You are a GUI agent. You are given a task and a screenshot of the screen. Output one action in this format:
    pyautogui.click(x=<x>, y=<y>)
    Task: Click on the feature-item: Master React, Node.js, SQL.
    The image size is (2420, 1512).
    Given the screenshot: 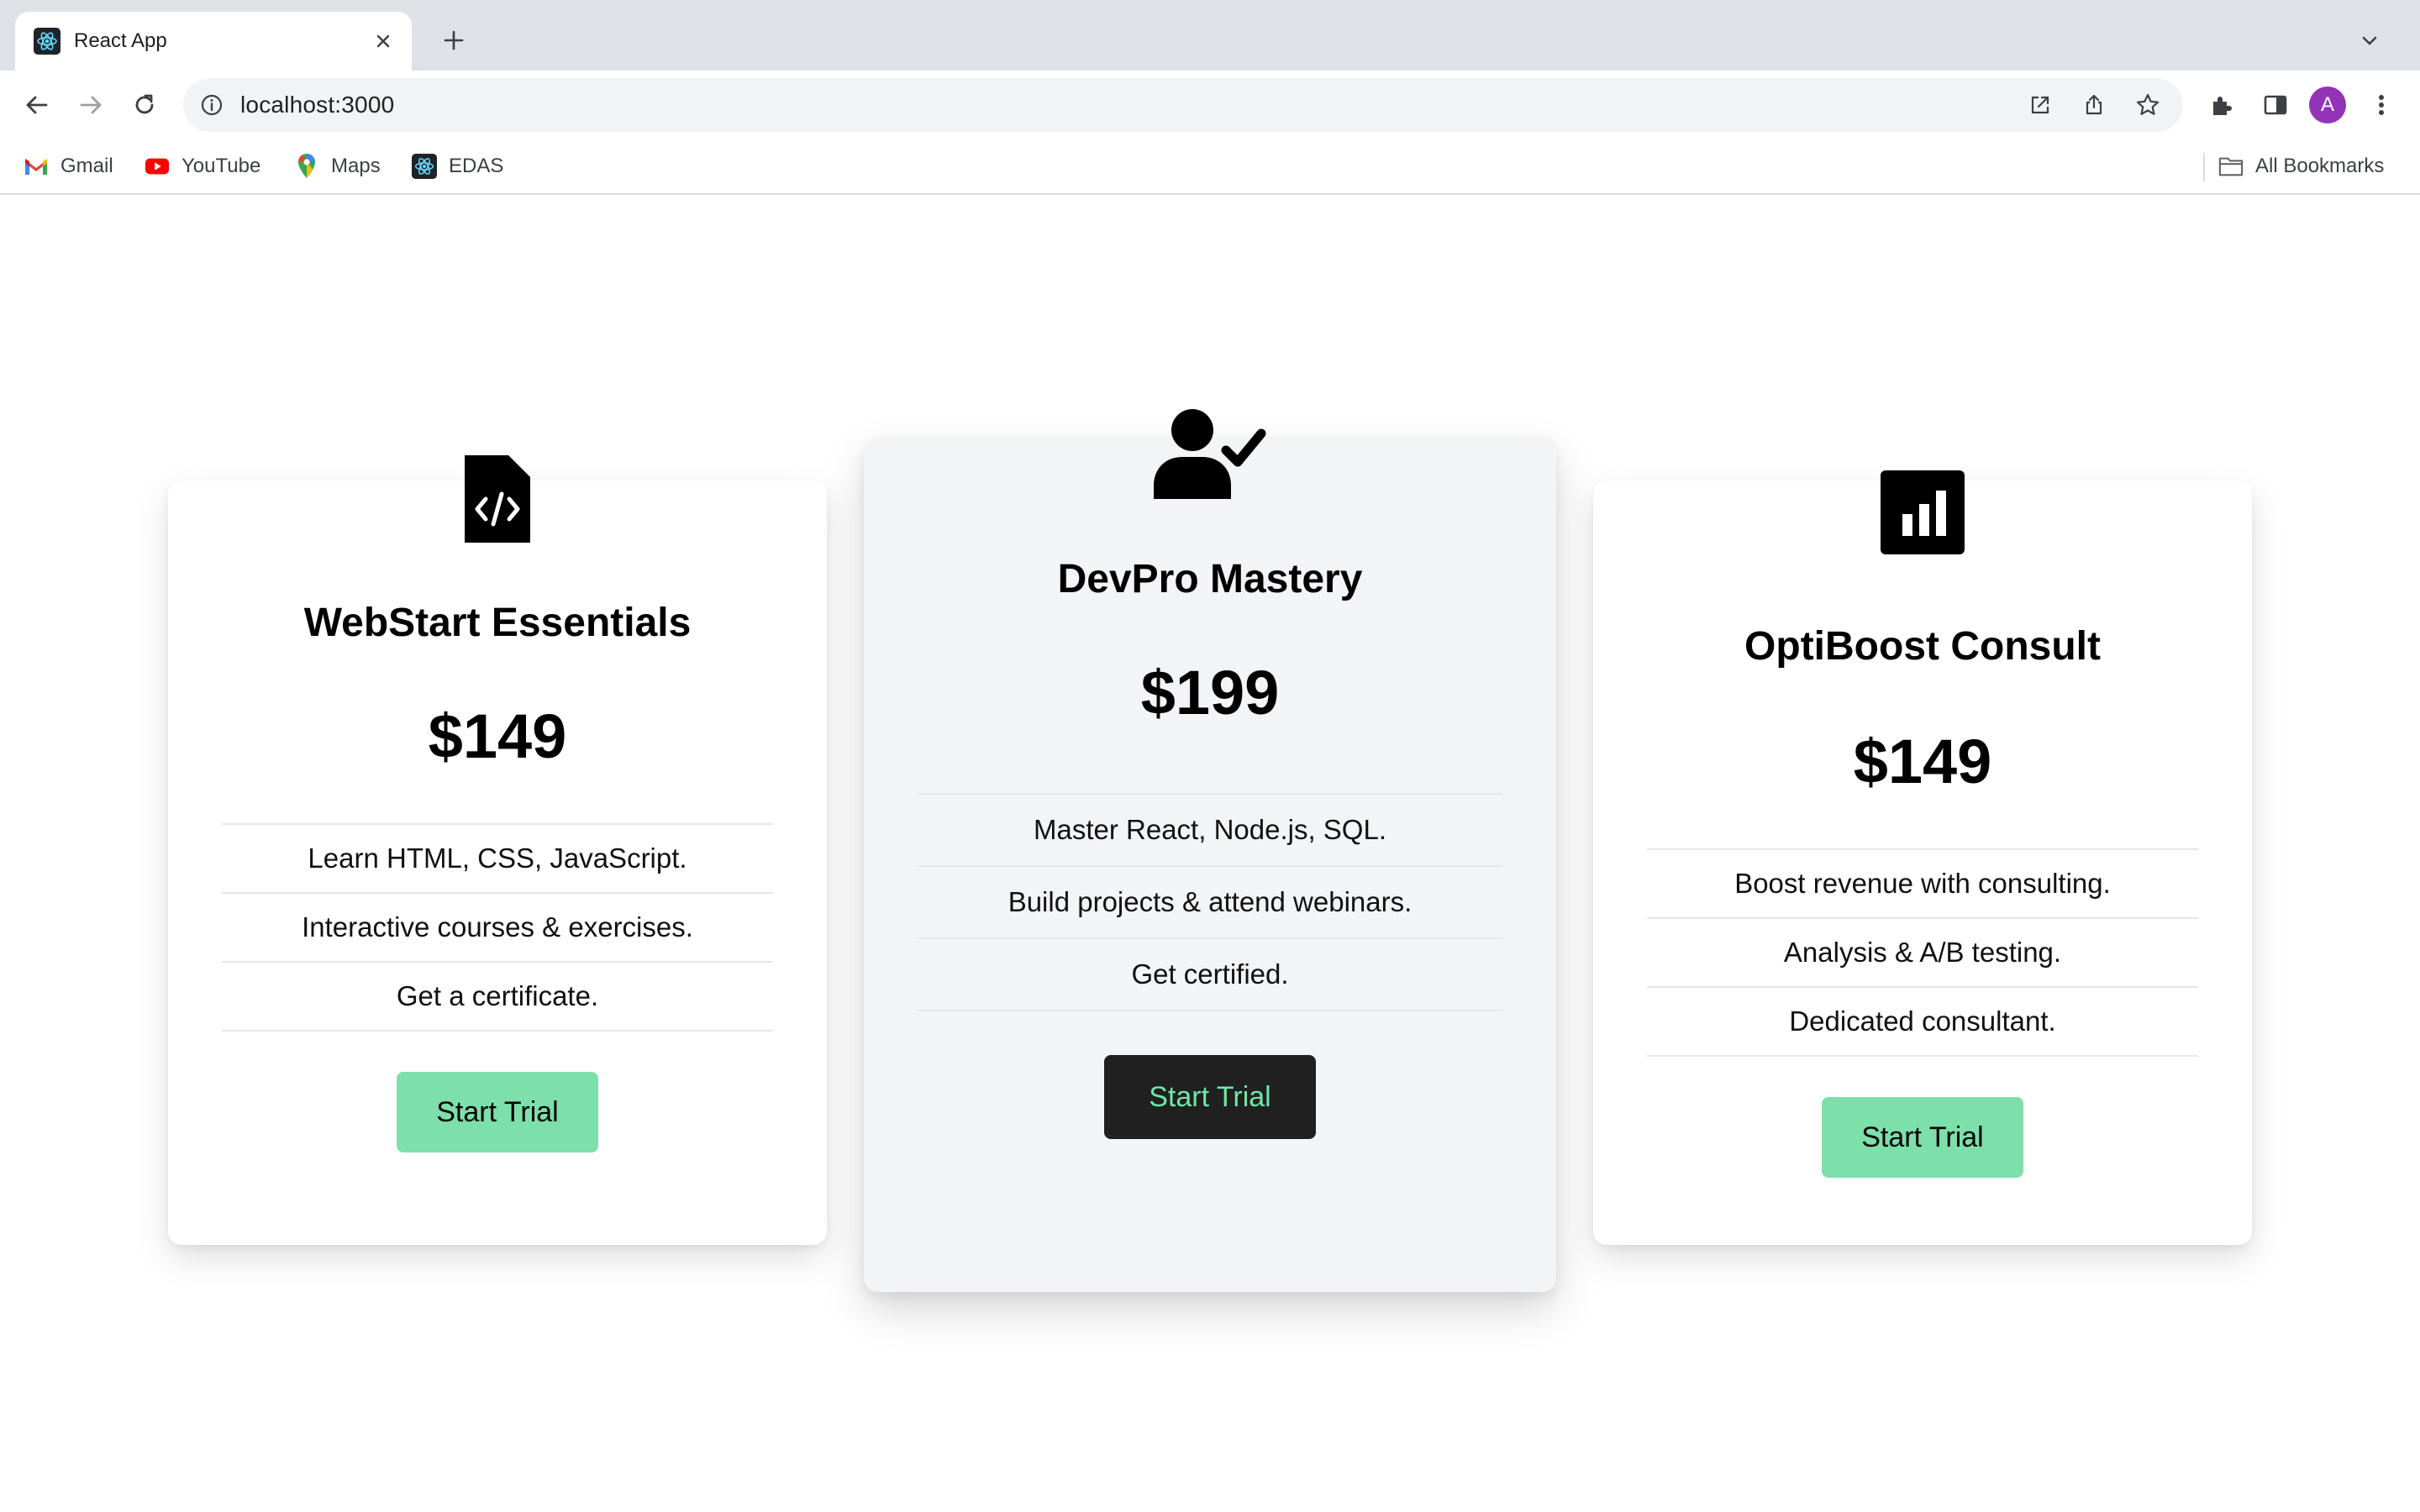 What is the action you would take?
    pyautogui.click(x=1210, y=831)
    